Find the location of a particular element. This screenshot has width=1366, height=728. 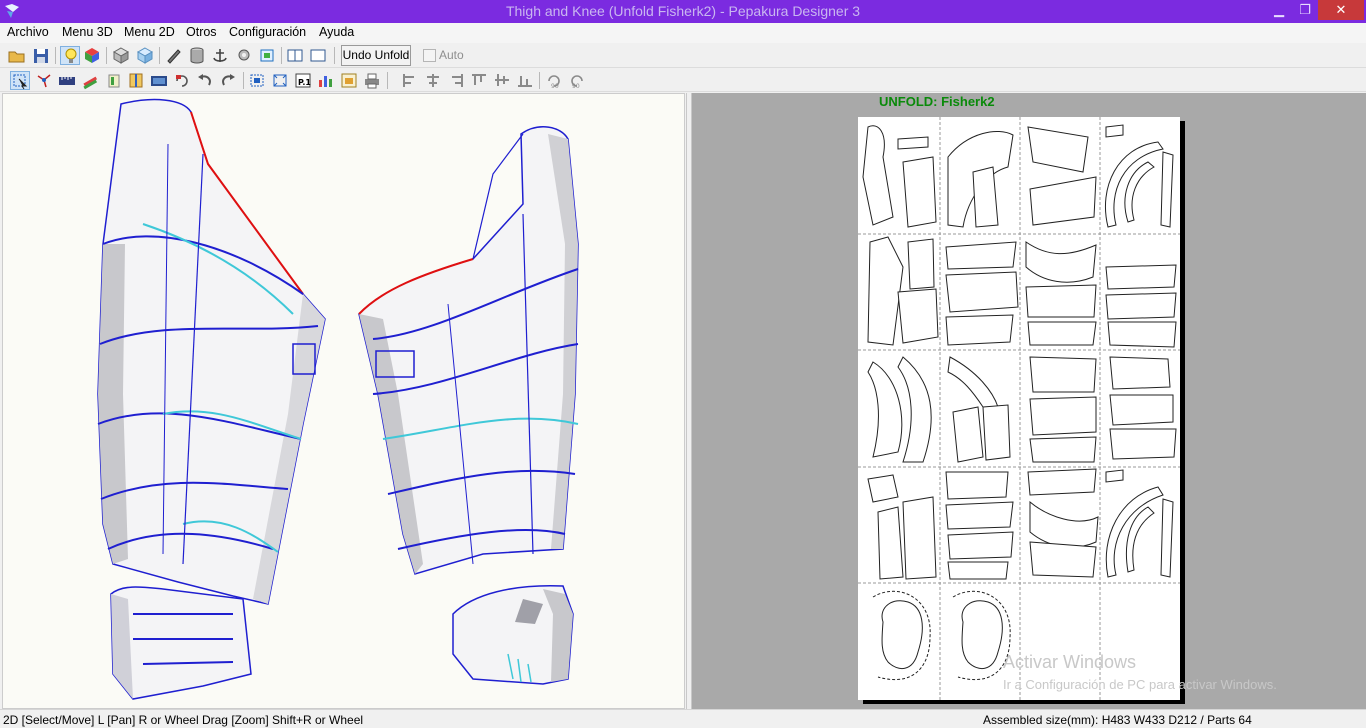

undo-icon is located at coordinates (205, 80).